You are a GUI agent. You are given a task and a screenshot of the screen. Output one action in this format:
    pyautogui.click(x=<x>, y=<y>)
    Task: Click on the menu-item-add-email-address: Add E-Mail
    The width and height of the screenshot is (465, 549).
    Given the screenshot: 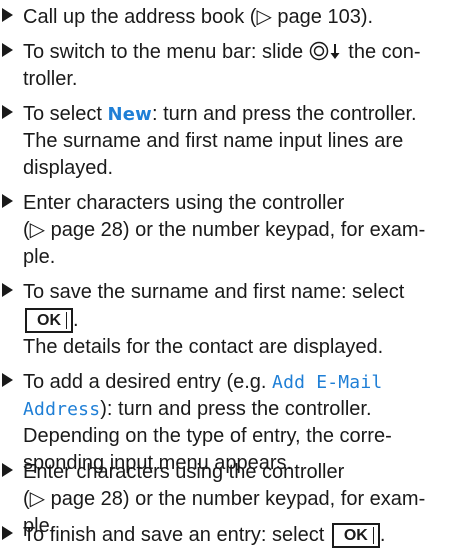 What is the action you would take?
    pyautogui.click(x=327, y=382)
    